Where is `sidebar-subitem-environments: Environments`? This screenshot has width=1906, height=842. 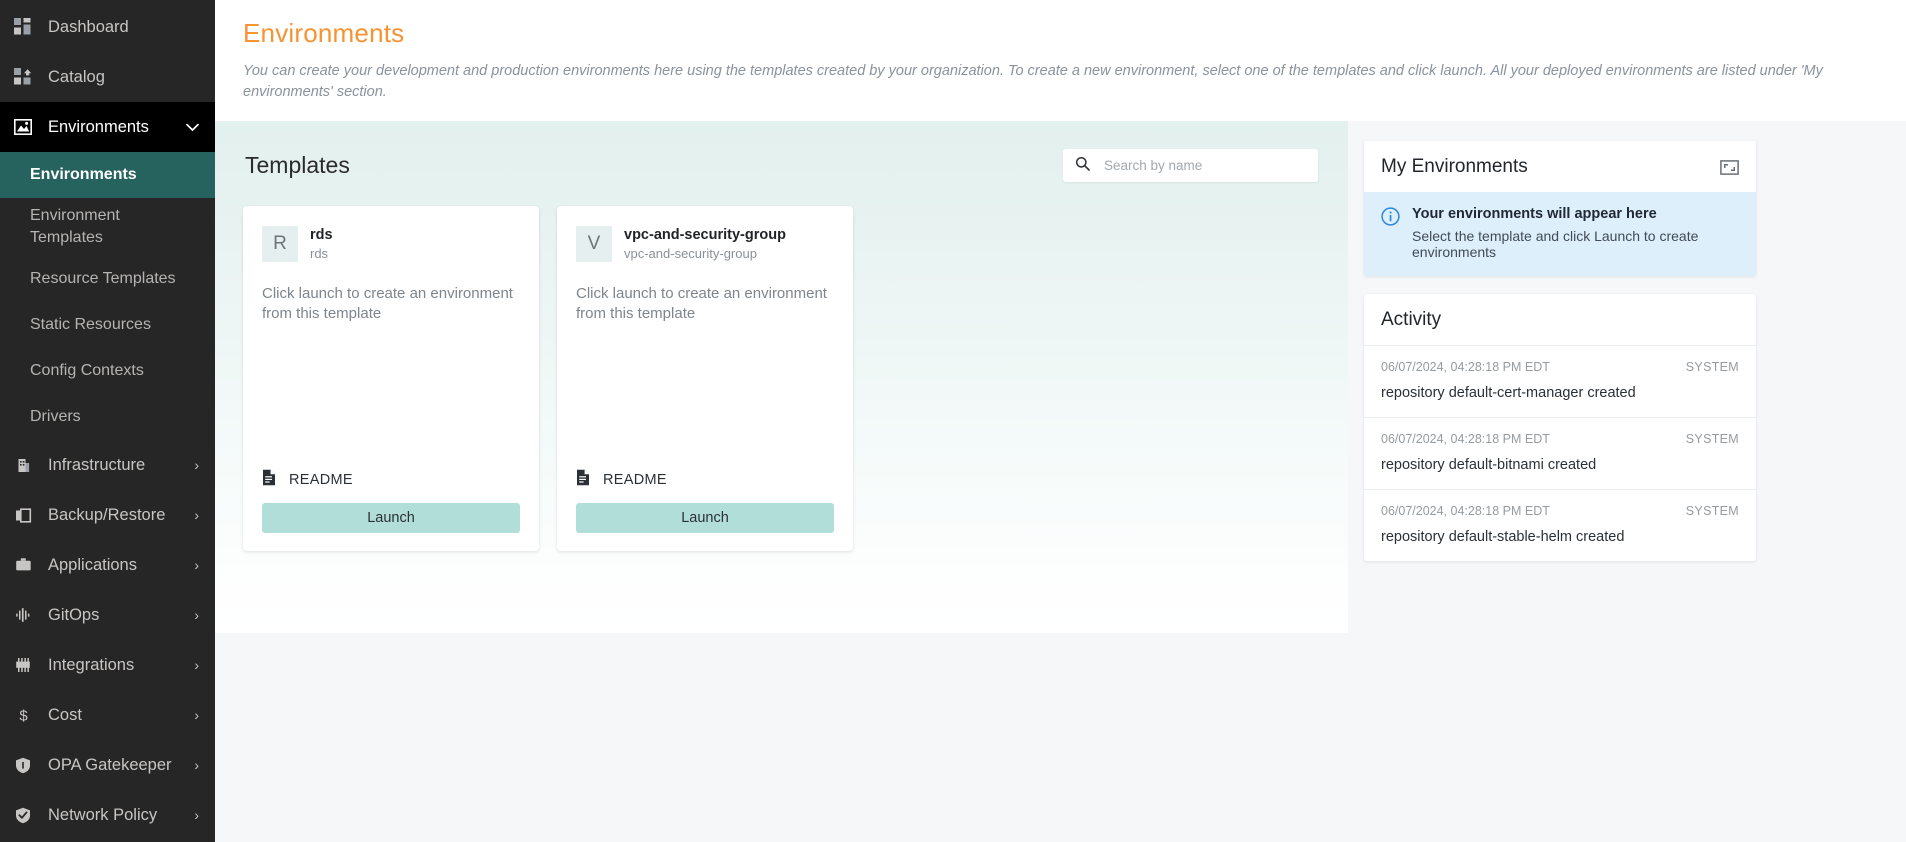 sidebar-subitem-environments: Environments is located at coordinates (107, 175).